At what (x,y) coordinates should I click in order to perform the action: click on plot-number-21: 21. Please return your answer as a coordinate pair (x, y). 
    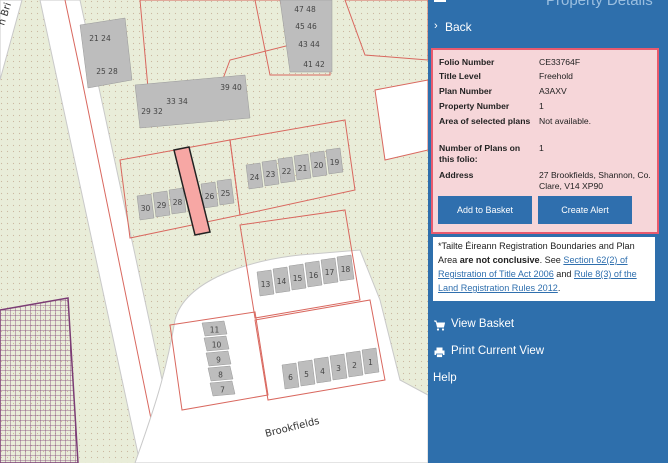
    Looking at the image, I should click on (303, 168).